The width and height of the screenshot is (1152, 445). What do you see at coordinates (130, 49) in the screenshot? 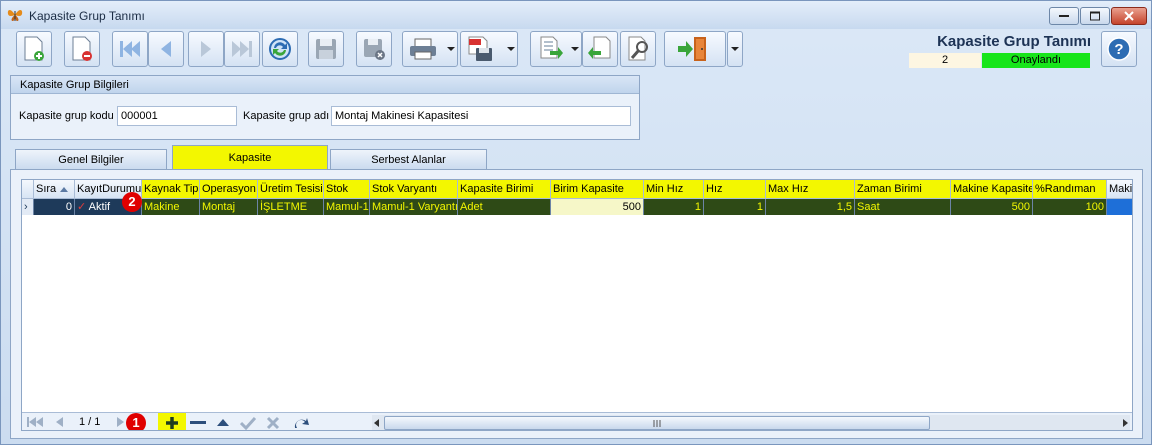
I see `first-record-button` at bounding box center [130, 49].